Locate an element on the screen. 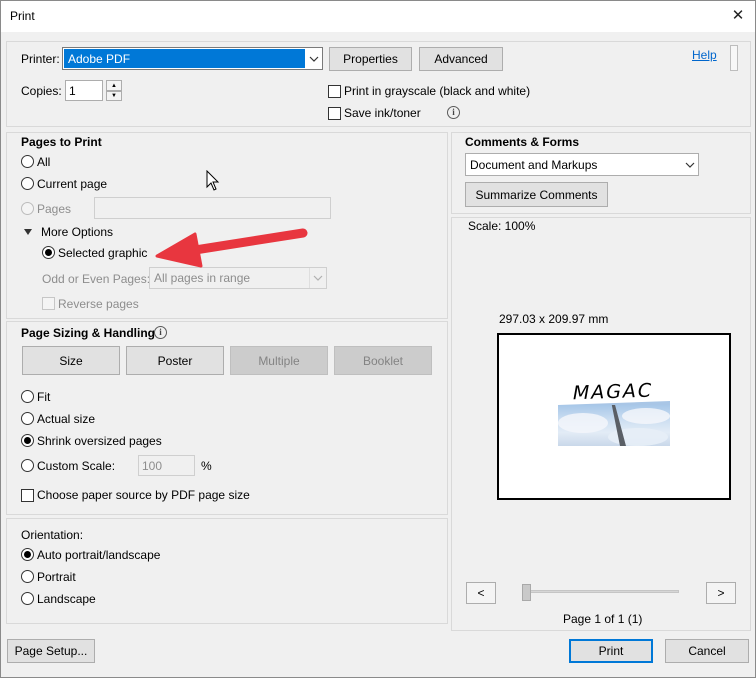 The width and height of the screenshot is (756, 678). pages-radio is located at coordinates (27, 208).